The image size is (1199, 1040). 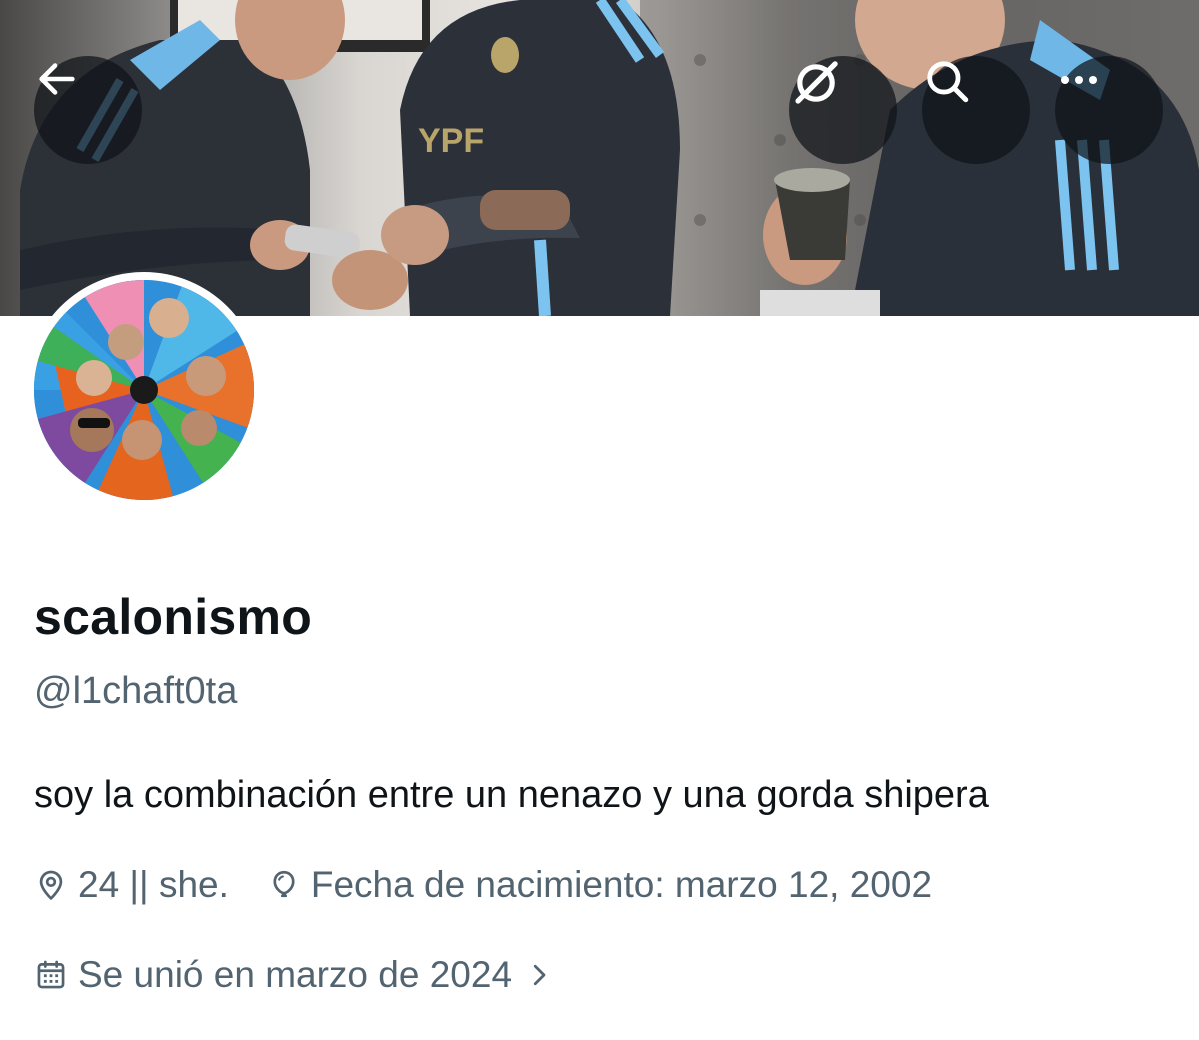 I want to click on search-icon, so click(x=948, y=82).